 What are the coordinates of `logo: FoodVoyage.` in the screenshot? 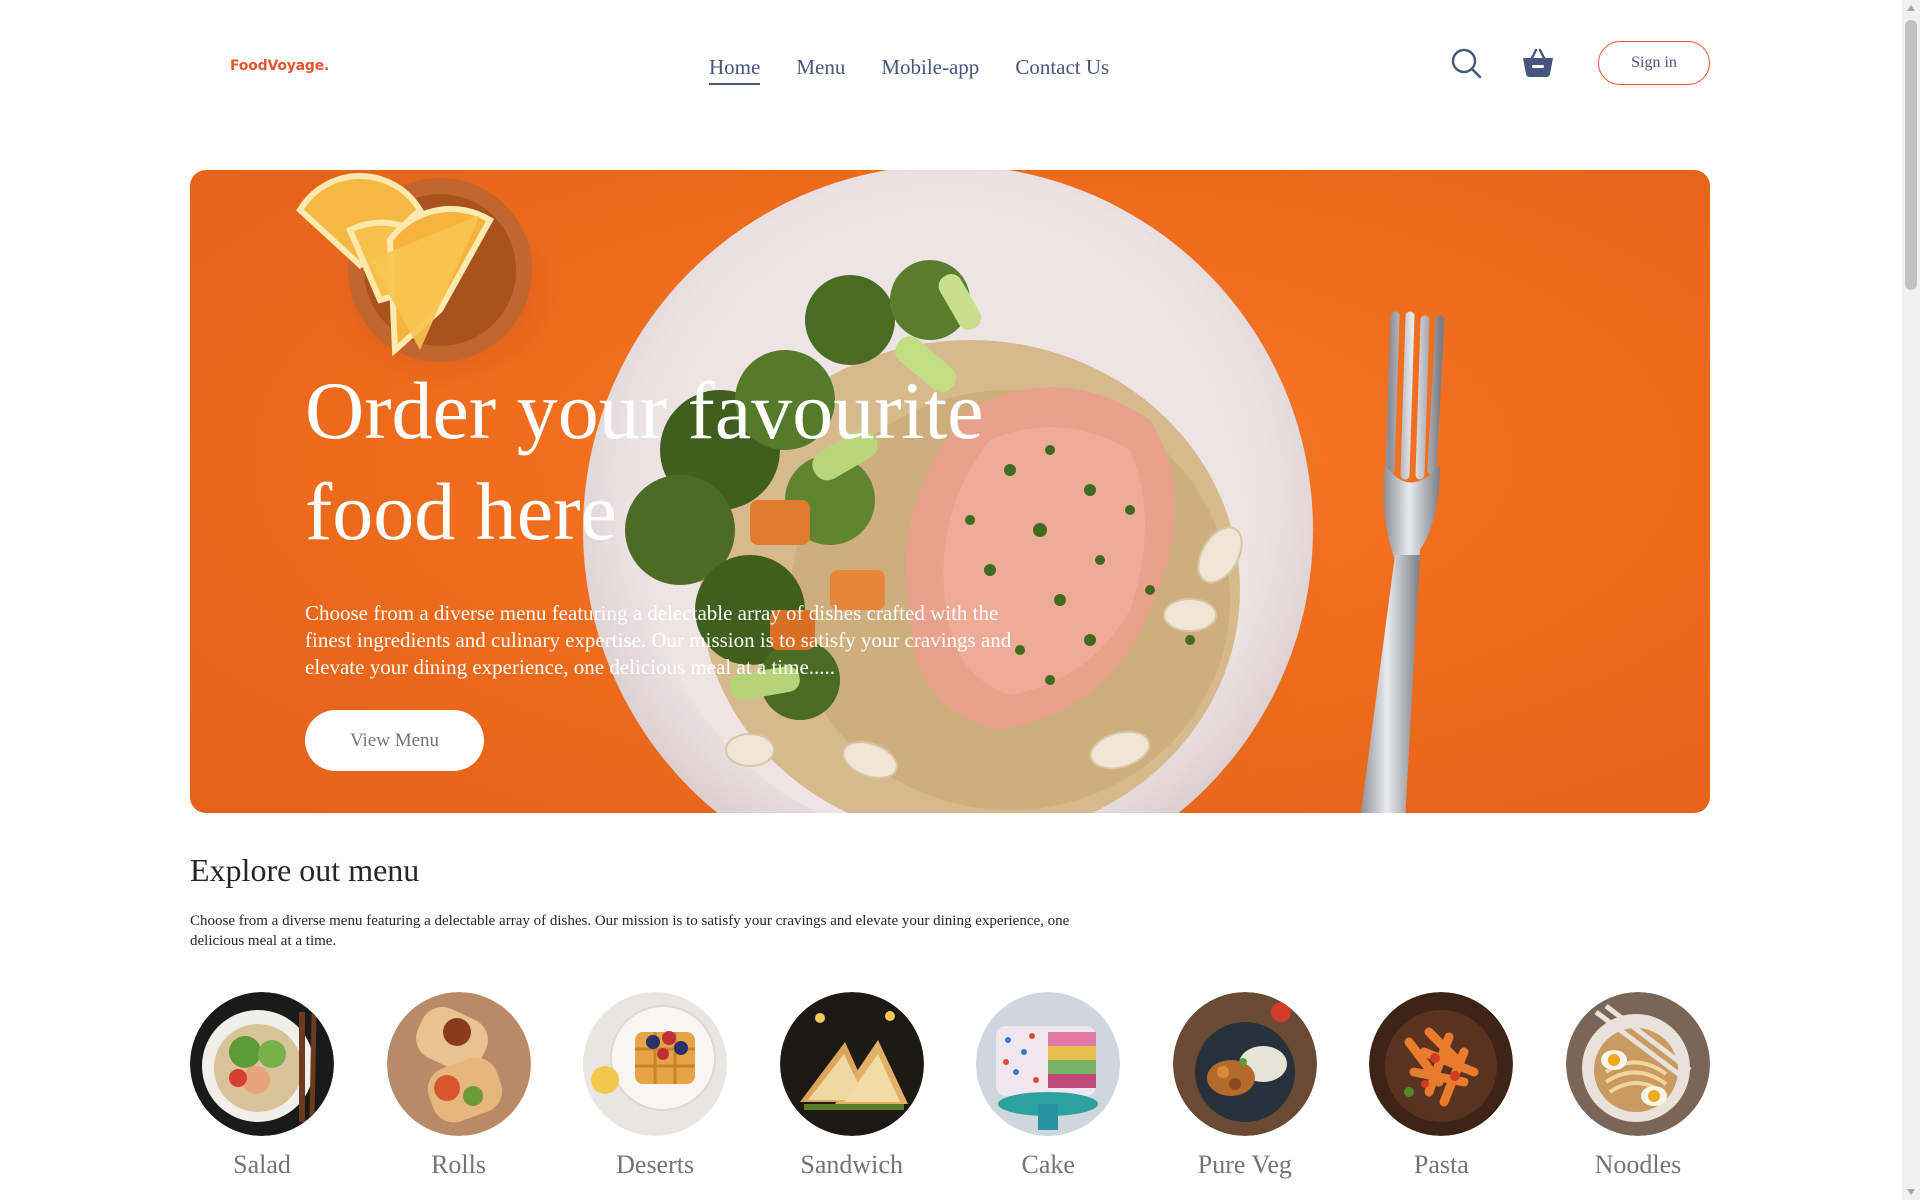 It's located at (279, 66).